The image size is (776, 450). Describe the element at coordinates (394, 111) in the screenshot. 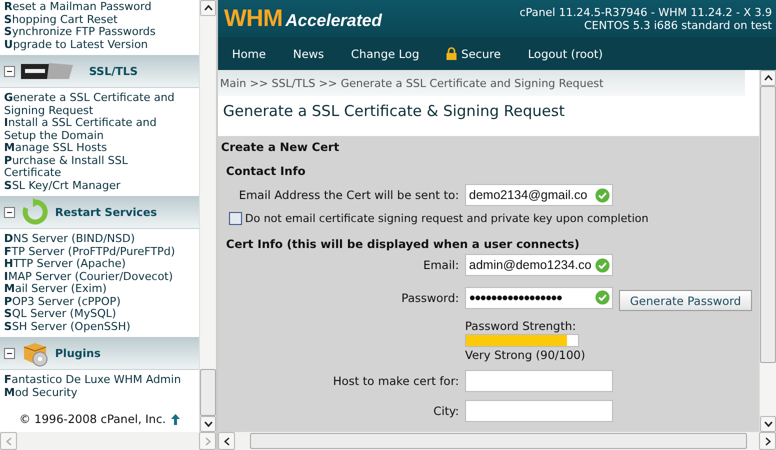

I see `page-title: Generate a SSL Certificate & Signing Request` at that location.